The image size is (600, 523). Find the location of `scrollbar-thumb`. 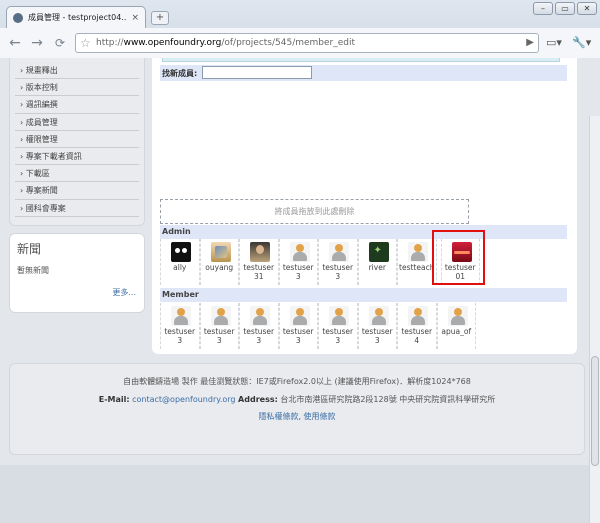

scrollbar-thumb is located at coordinates (595, 411).